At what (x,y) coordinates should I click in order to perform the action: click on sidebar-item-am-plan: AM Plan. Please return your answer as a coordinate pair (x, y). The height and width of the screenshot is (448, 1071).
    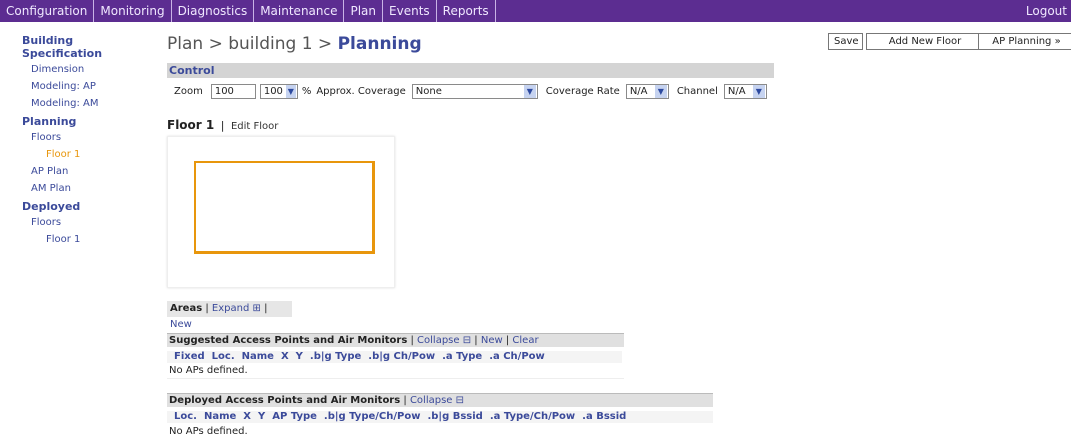
    Looking at the image, I should click on (93, 188).